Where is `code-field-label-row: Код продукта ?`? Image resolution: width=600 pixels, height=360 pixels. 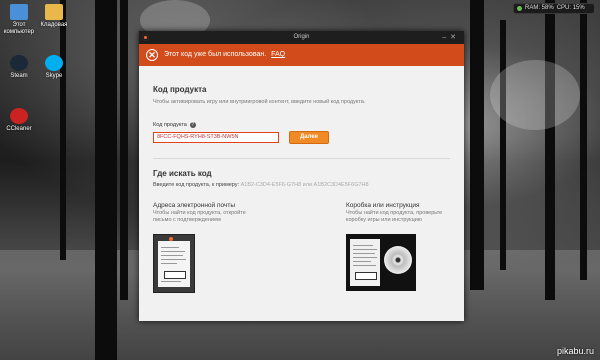
code-field-label-row: Код продукта ? is located at coordinates (301, 125).